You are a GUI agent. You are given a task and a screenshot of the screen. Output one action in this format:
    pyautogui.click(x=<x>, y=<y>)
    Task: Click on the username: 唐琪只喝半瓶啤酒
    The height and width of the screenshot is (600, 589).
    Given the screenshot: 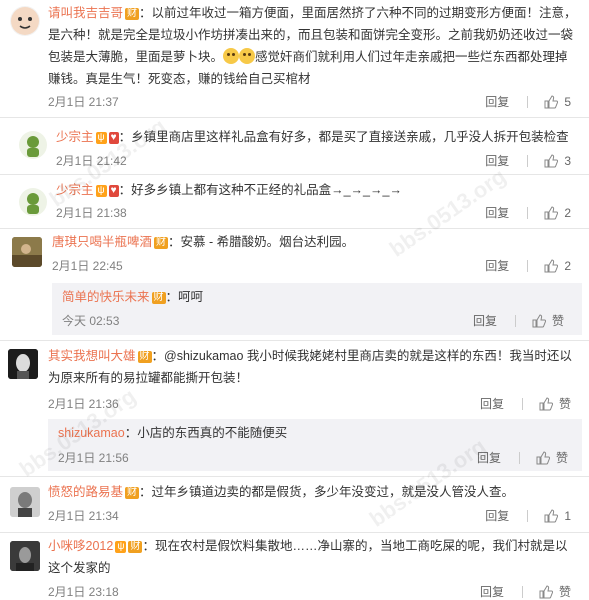 What is the action you would take?
    pyautogui.click(x=102, y=242)
    